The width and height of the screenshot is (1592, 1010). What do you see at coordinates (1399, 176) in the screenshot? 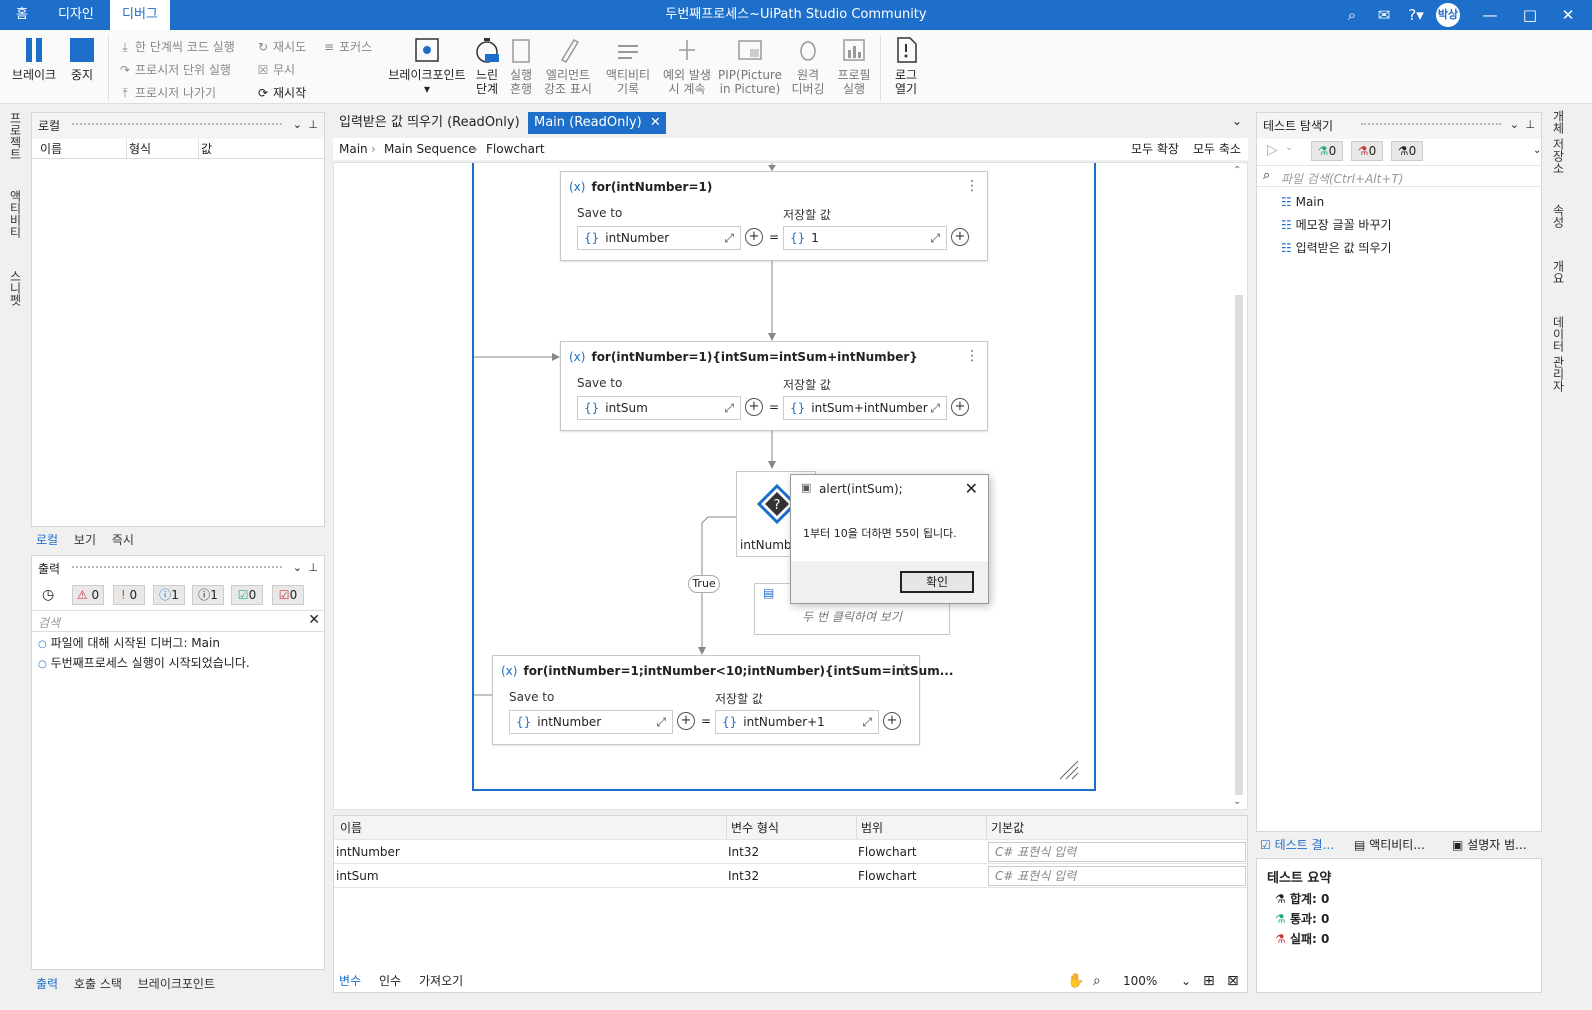
I see `test-search: ⌕ 파일 검색(Ctrl+Alt+T)` at bounding box center [1399, 176].